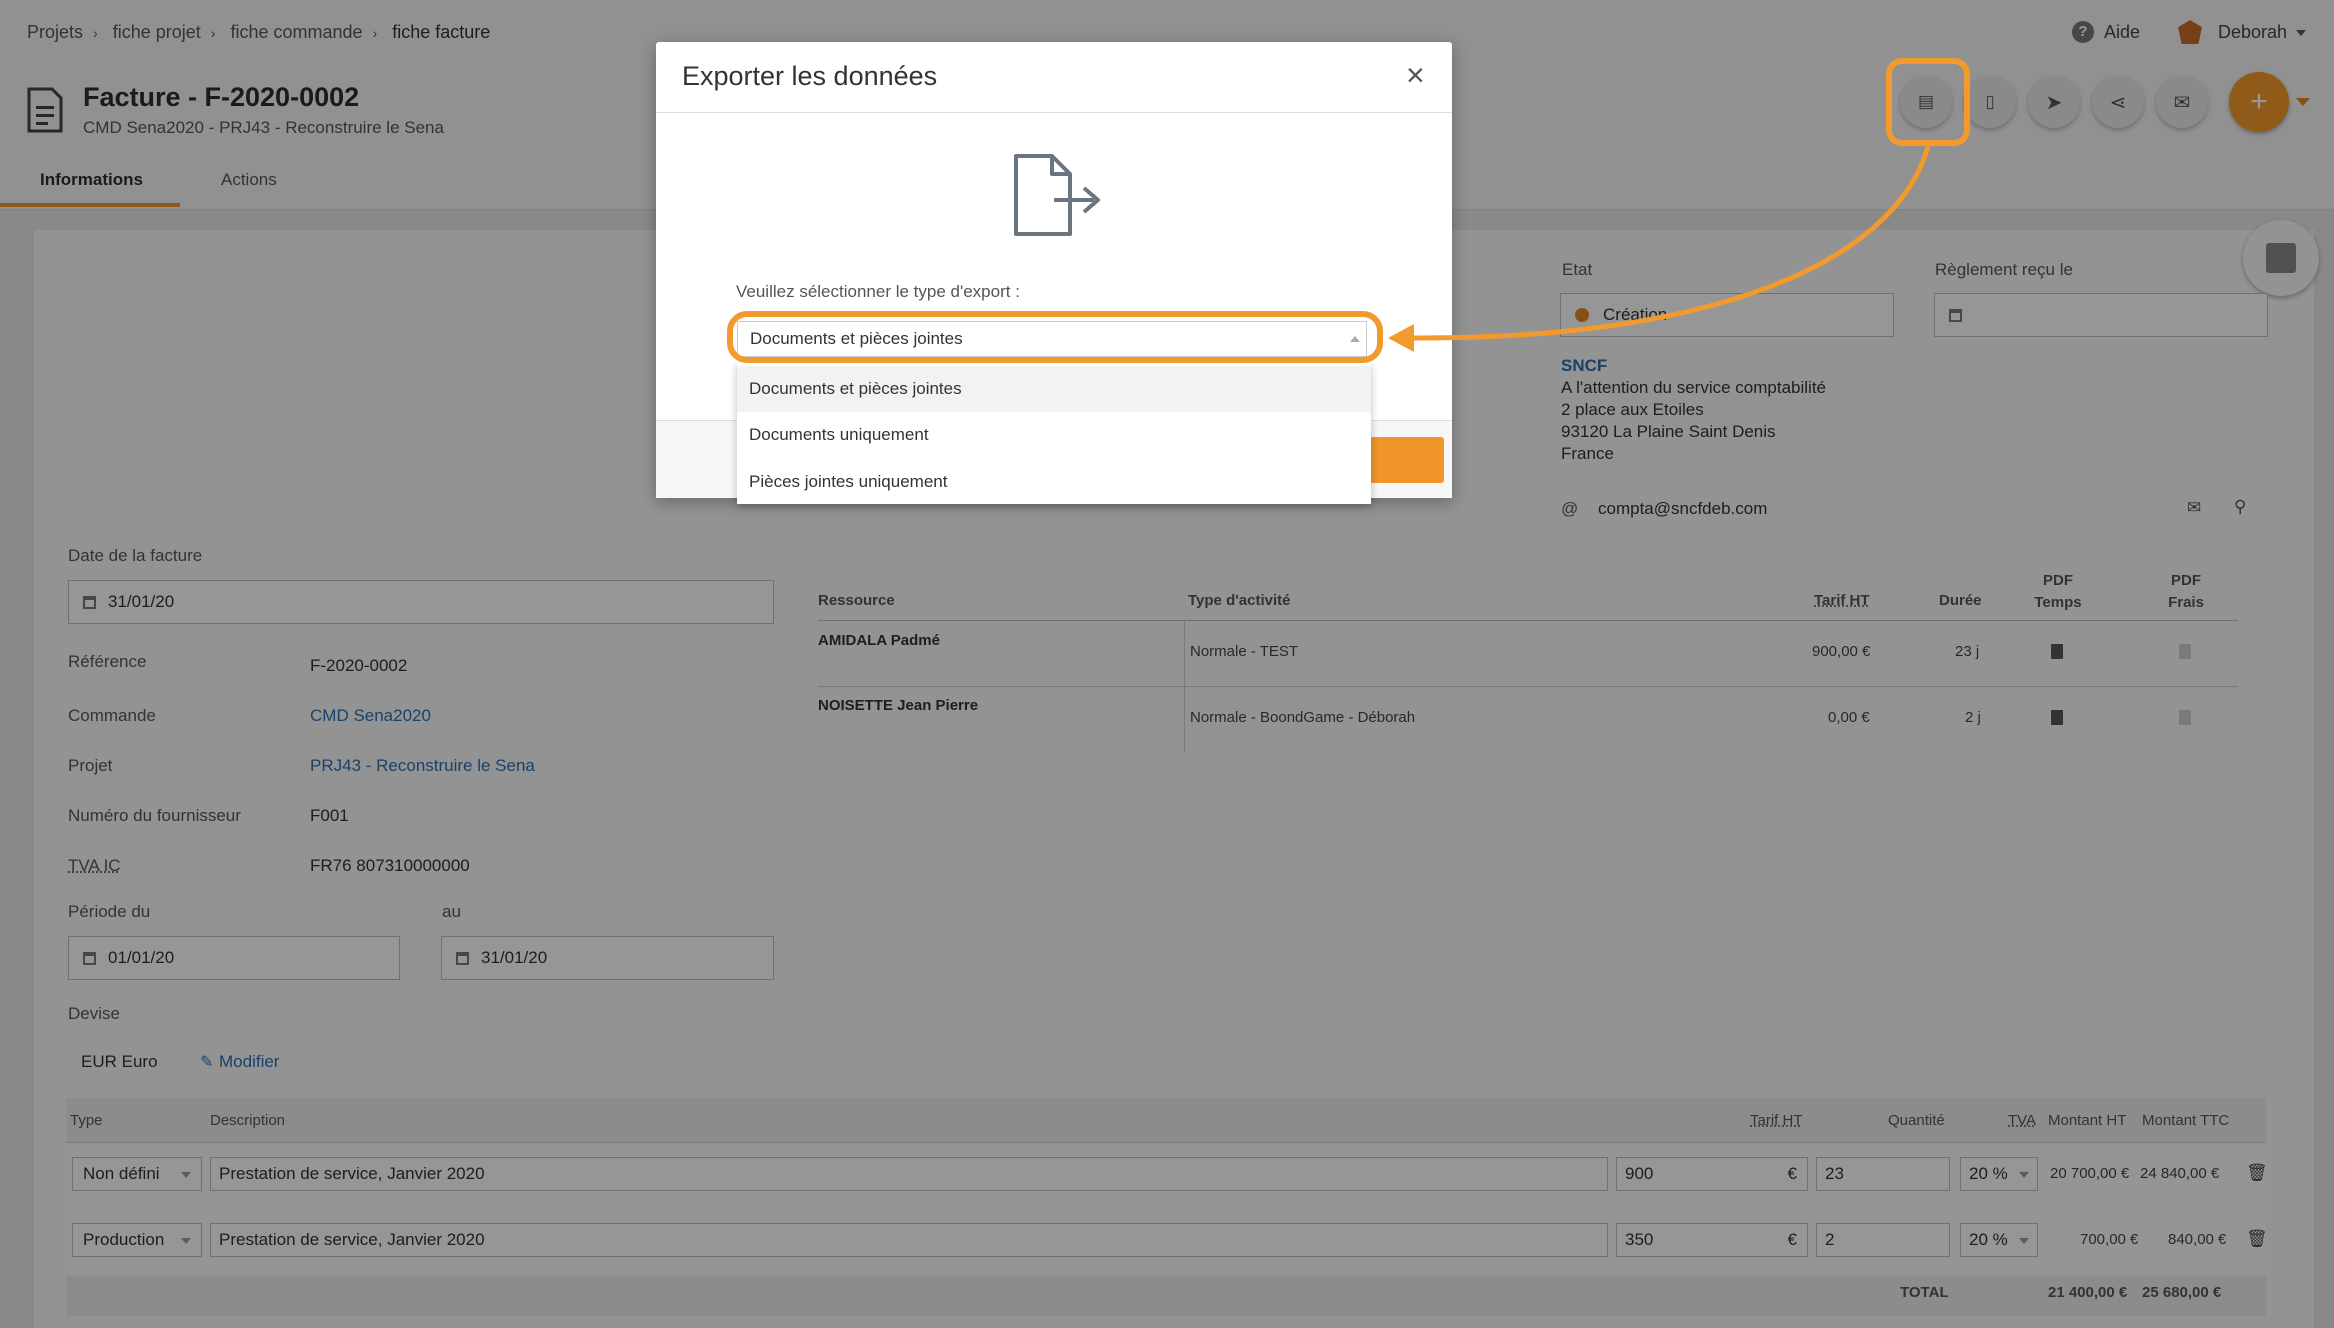 Image resolution: width=2334 pixels, height=1328 pixels. What do you see at coordinates (810, 76) in the screenshot?
I see `modal-title: Exporter les données` at bounding box center [810, 76].